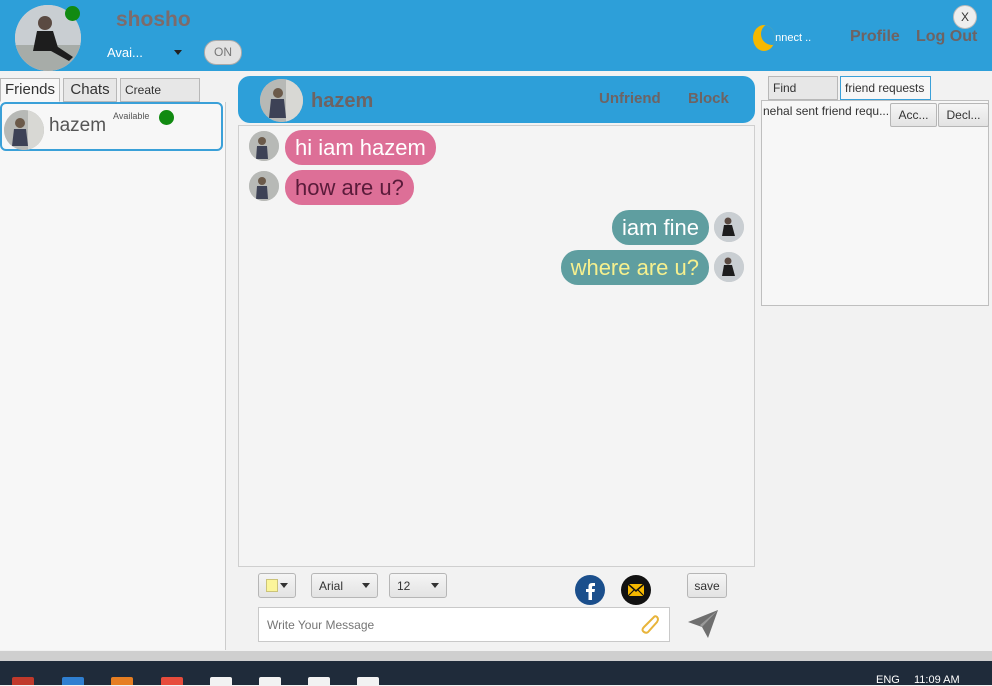 The width and height of the screenshot is (992, 686). I want to click on tab-find-friends: Find friends, so click(803, 96).